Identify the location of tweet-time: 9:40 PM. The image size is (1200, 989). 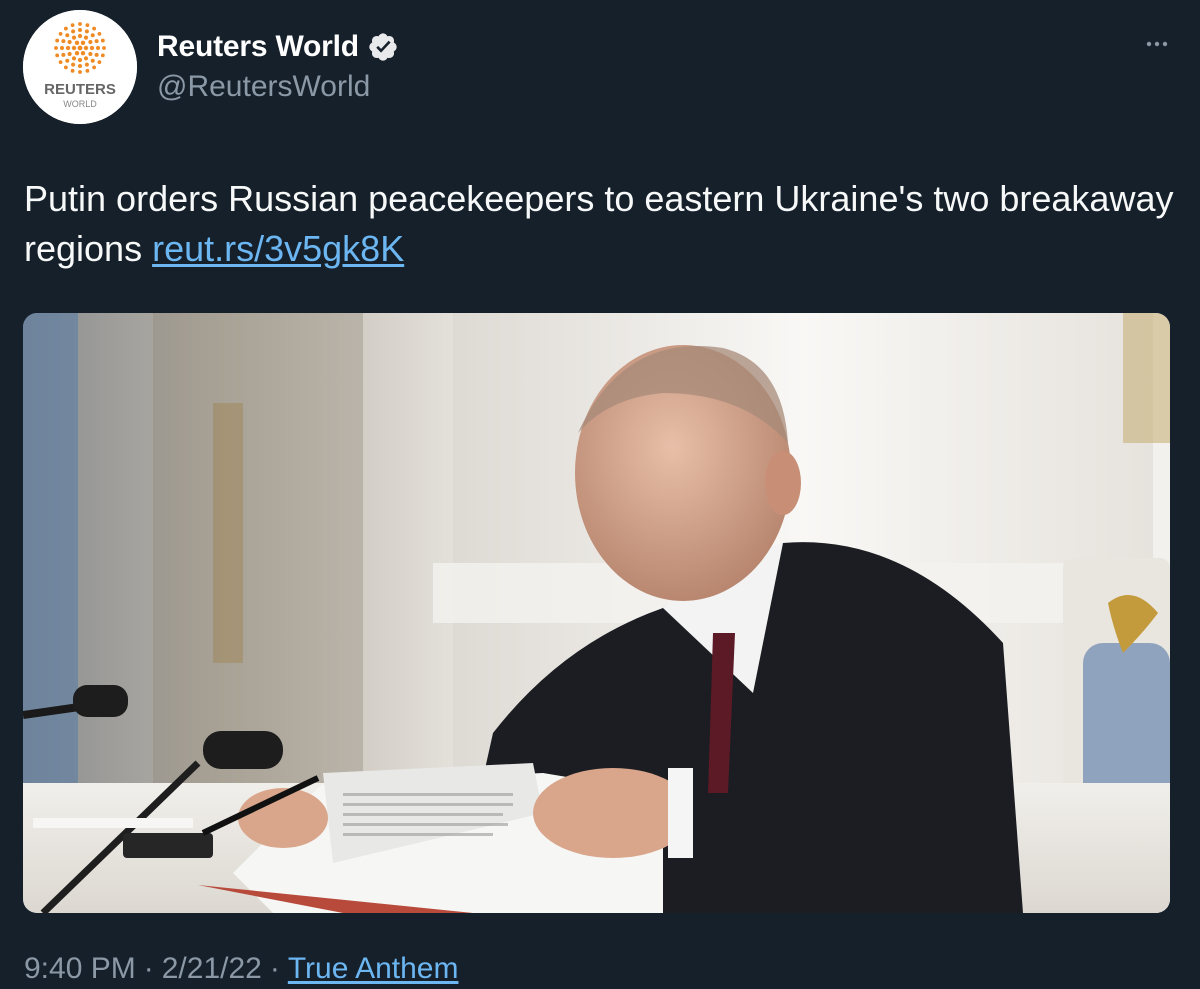
(80, 968).